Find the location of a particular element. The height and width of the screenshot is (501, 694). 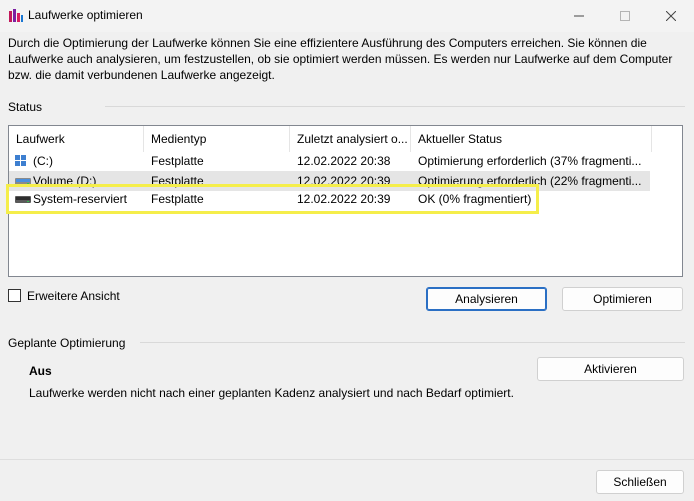

column-header-drive: Laufwerk is located at coordinates (76, 139).